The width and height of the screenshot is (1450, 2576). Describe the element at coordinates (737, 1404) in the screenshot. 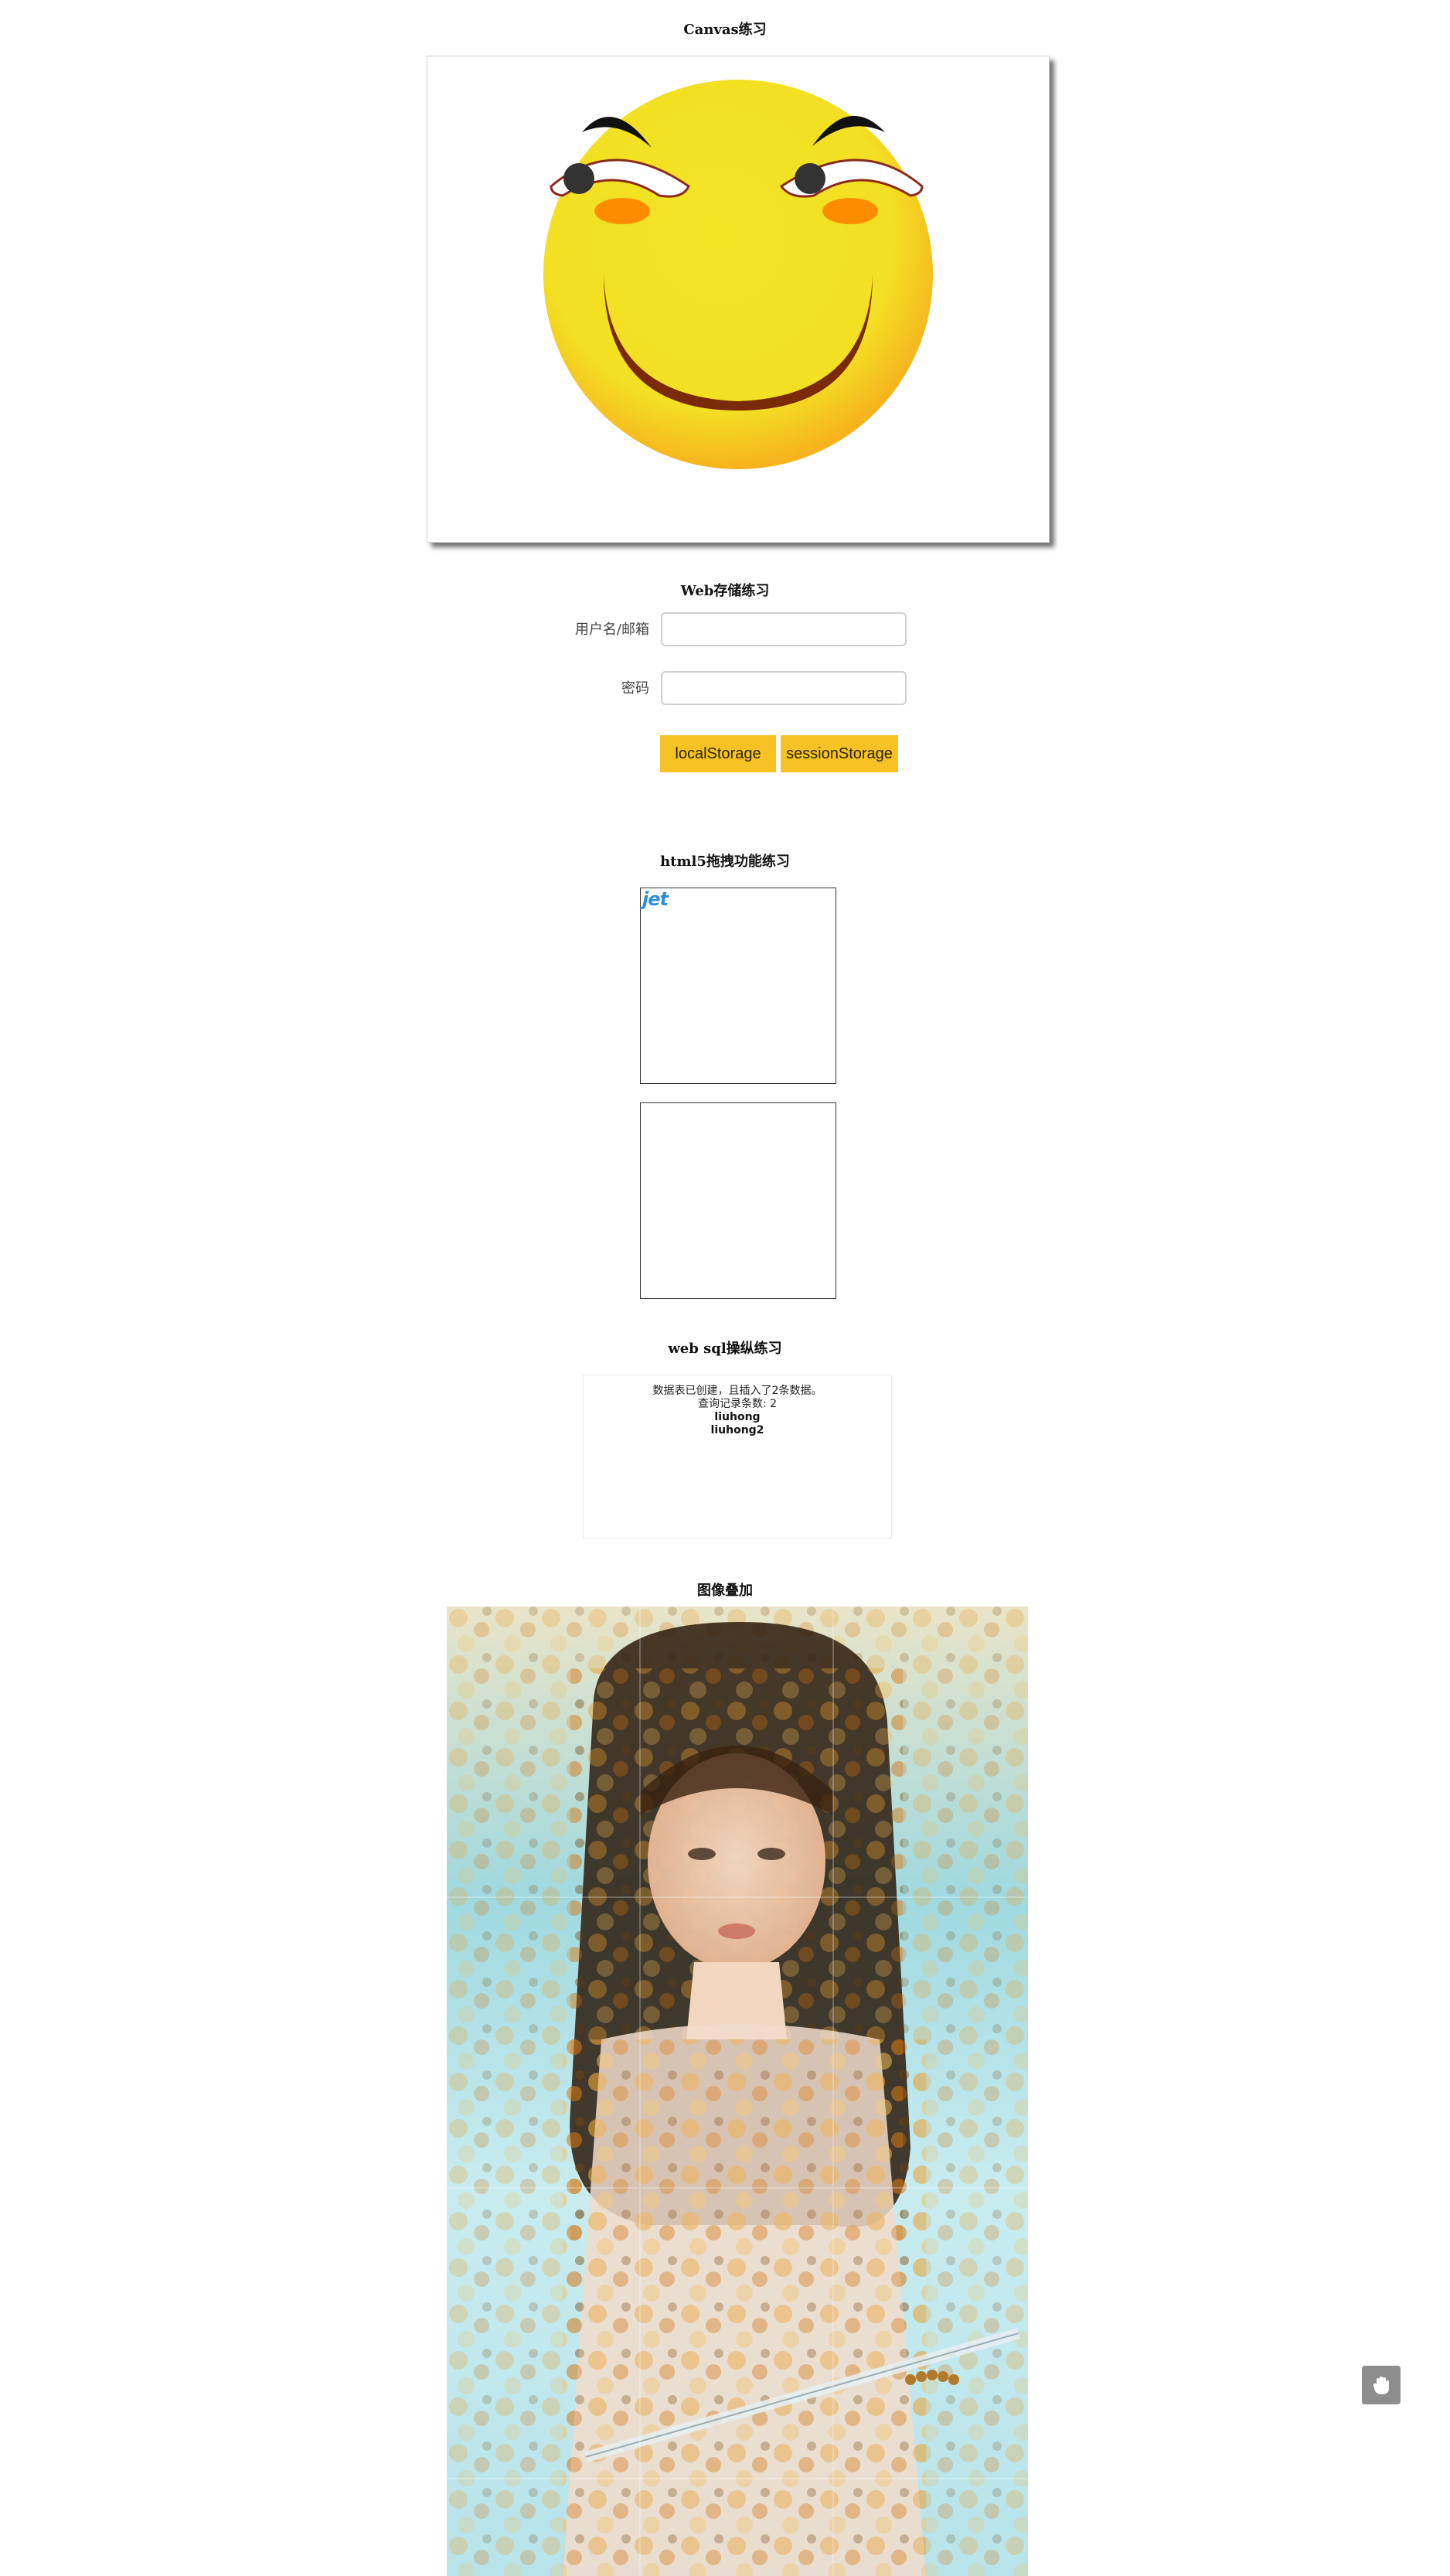

I see `sql-count-line: 查询记录条数: 2` at that location.